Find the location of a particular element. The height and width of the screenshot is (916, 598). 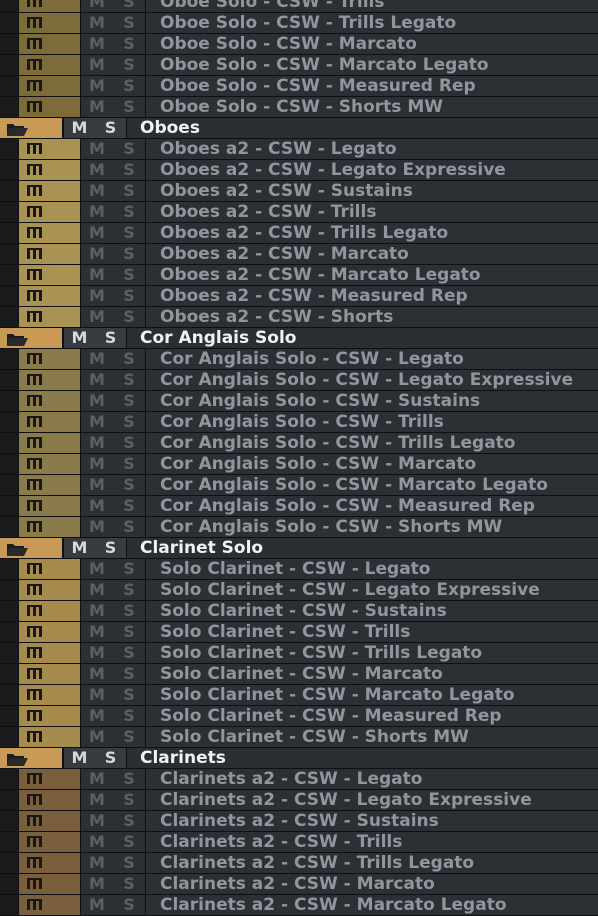

track-row: M S Cor Anglais Solo - CSW - Trills Legato is located at coordinates (299, 443).